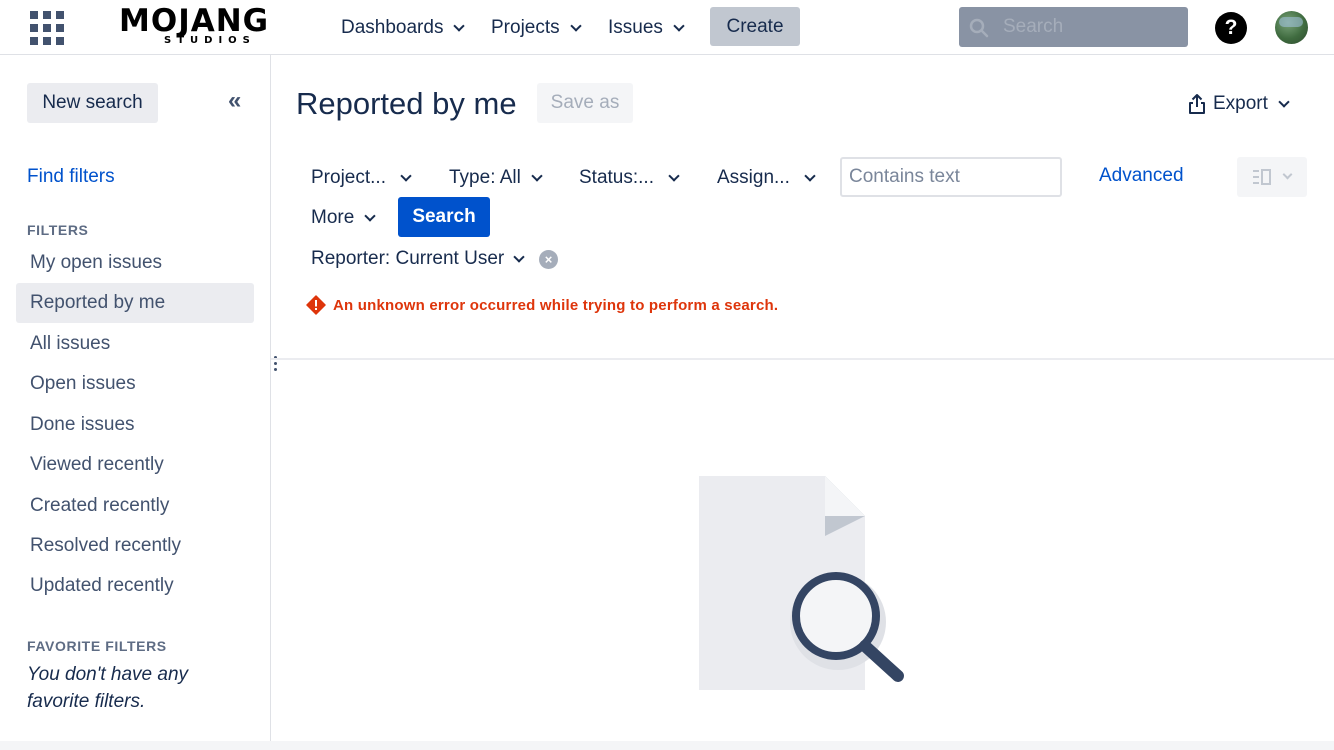 The image size is (1334, 750). Describe the element at coordinates (525, 27) in the screenshot. I see `nav-projects-label: Projects` at that location.